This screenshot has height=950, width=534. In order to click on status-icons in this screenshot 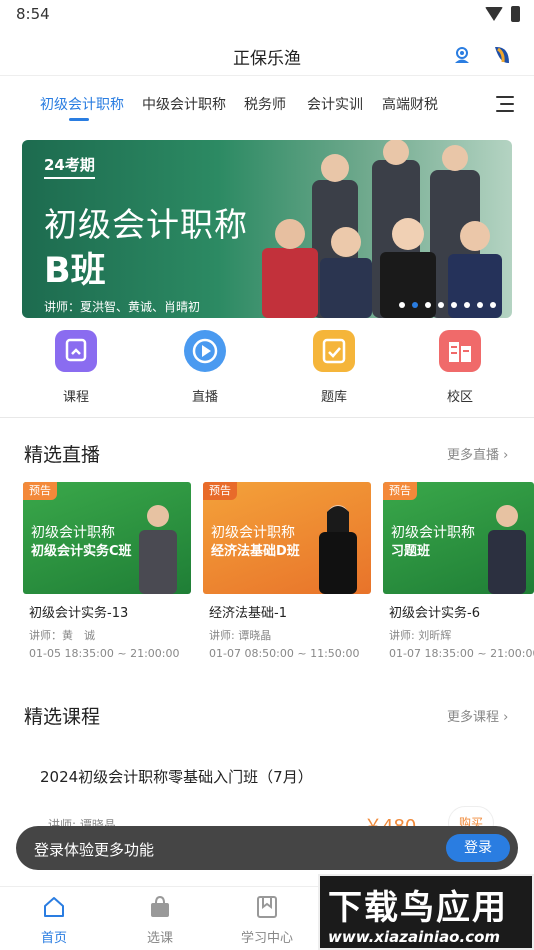, I will do `click(502, 14)`.